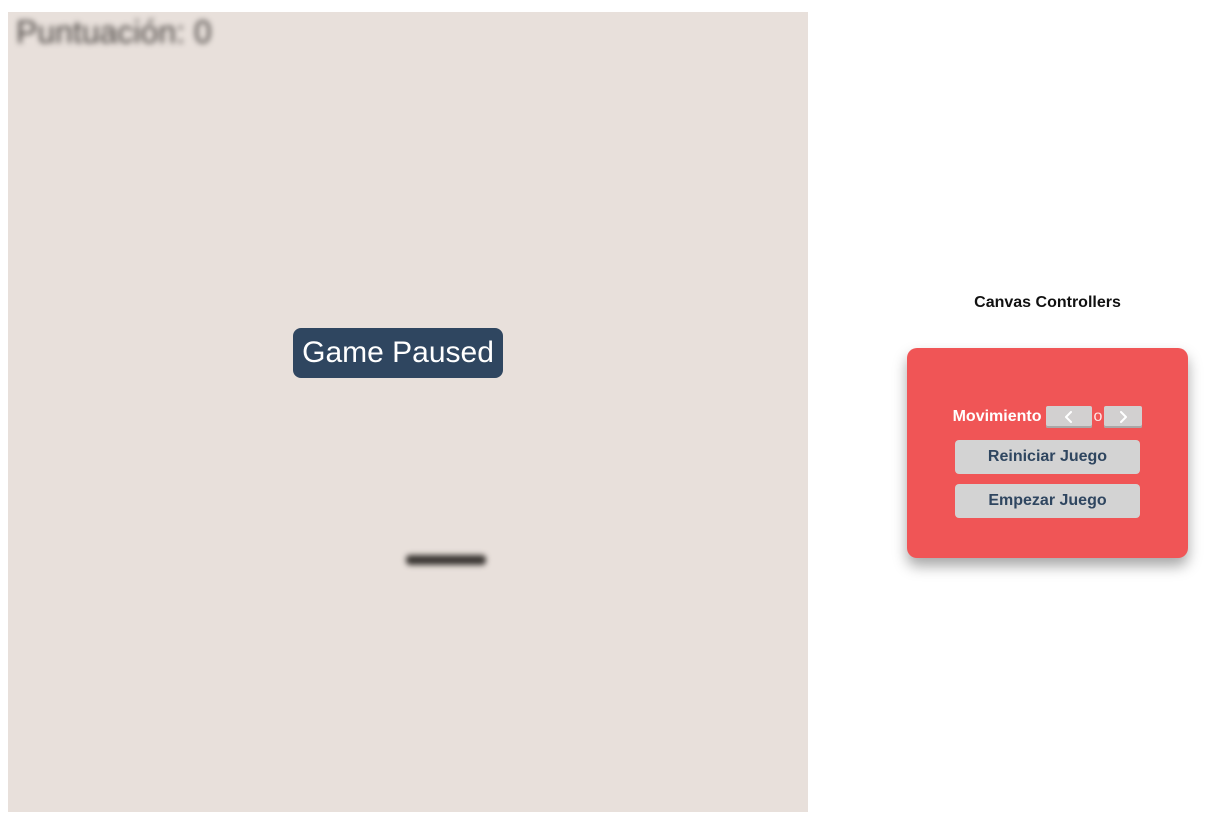 Image resolution: width=1215 pixels, height=828 pixels. I want to click on movement-label: Movimiento, so click(997, 416).